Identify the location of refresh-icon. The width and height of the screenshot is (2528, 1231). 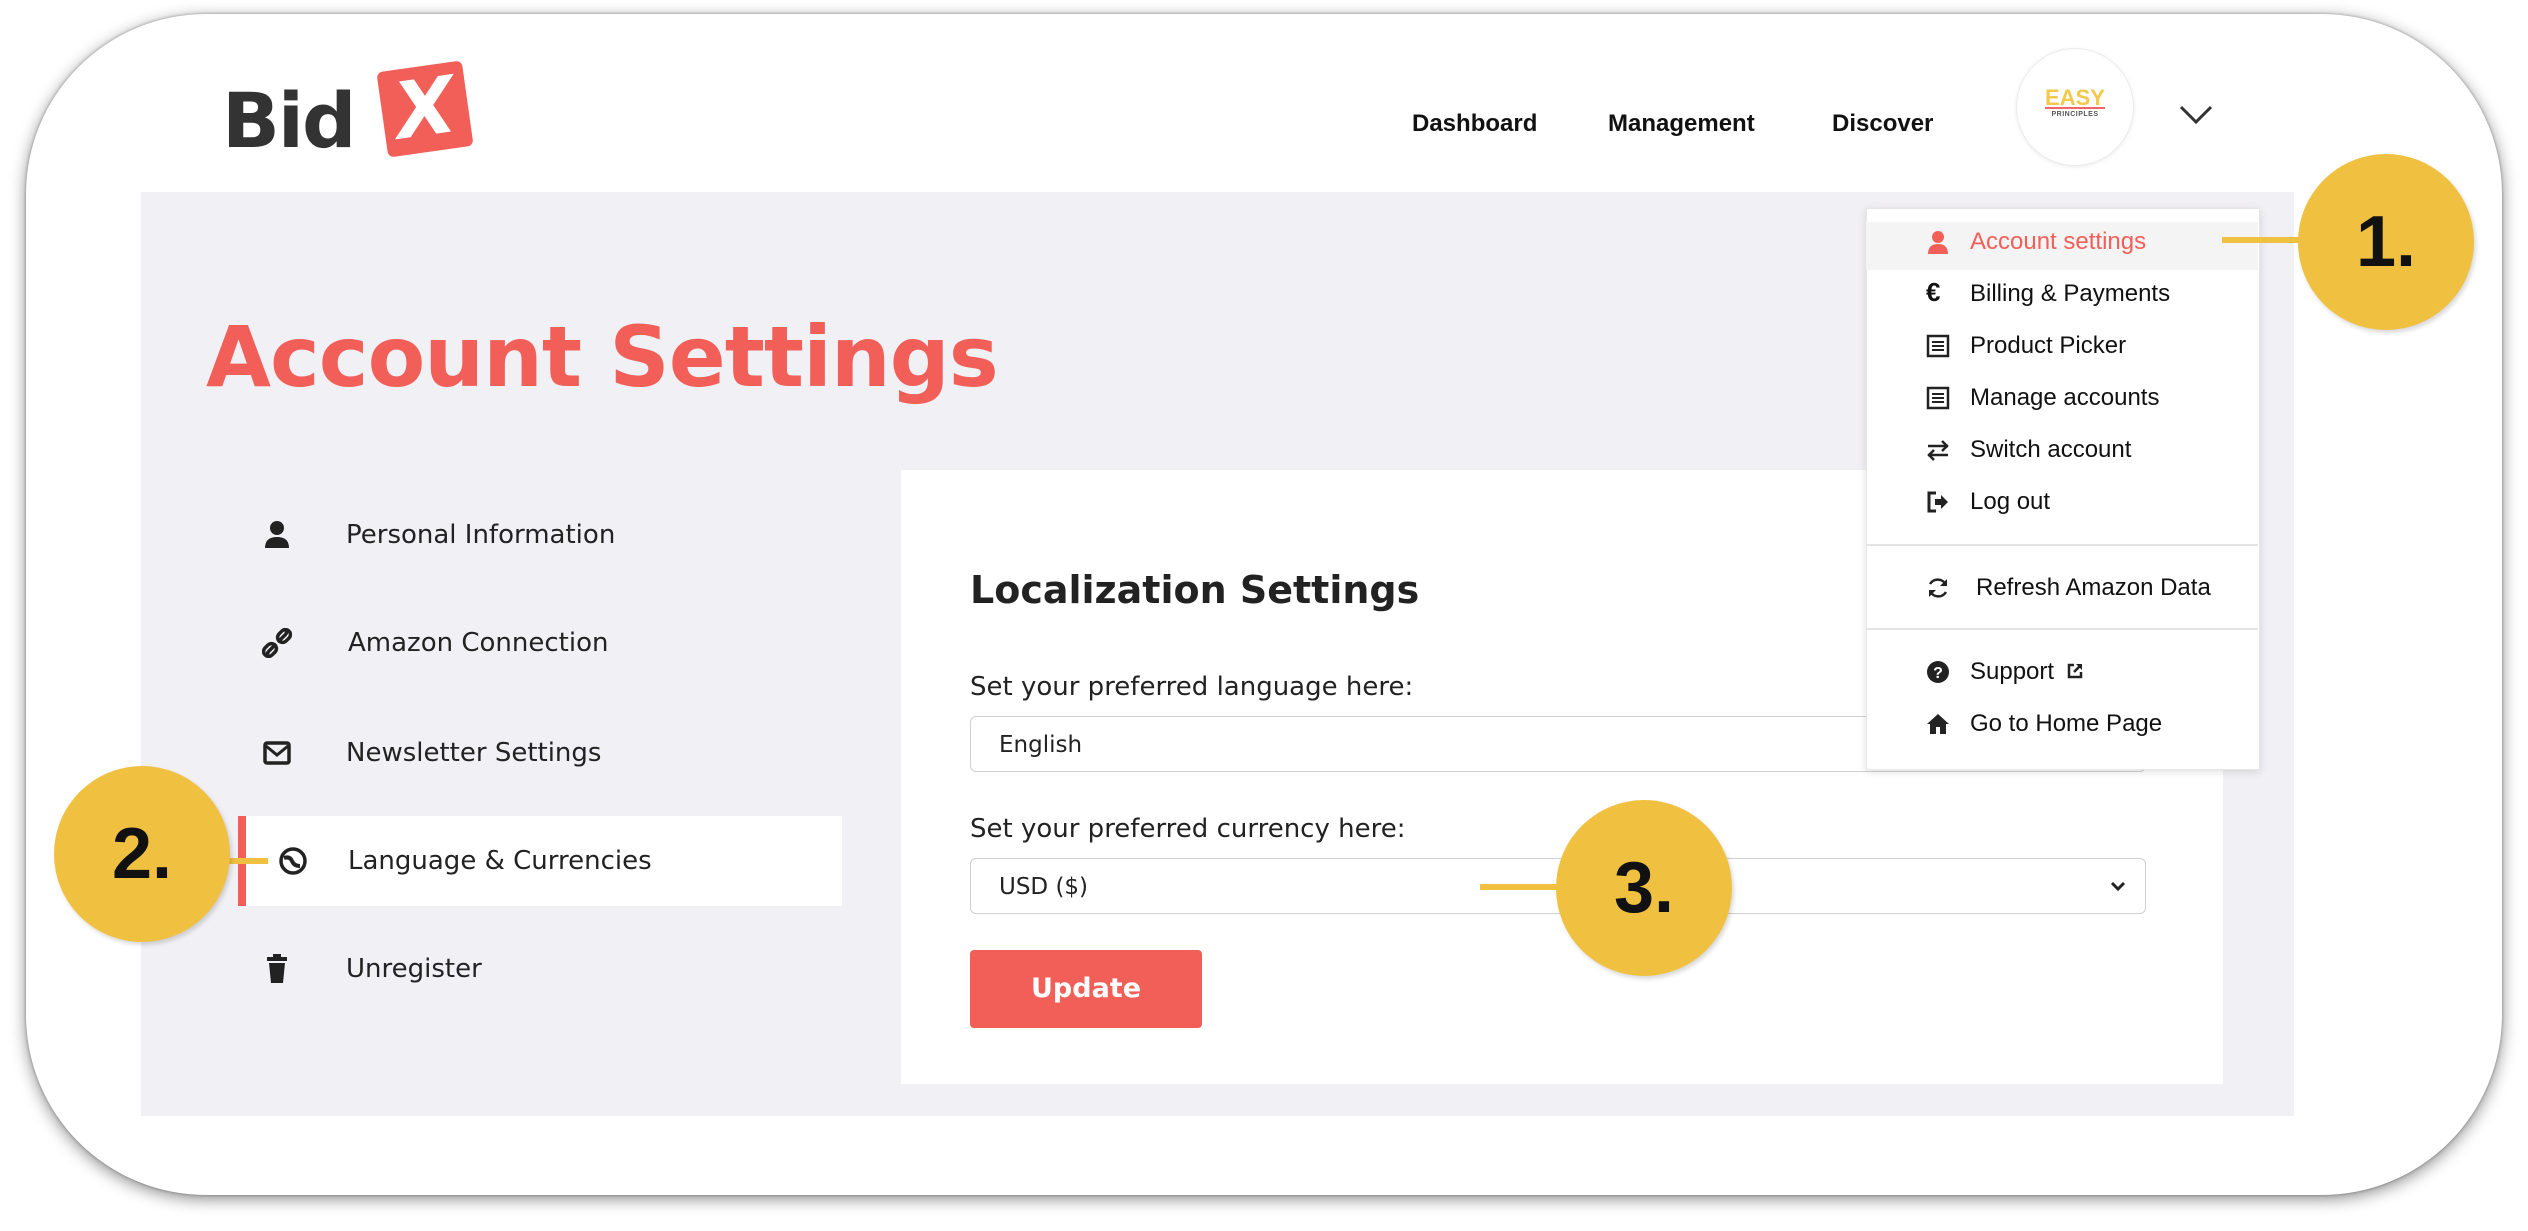
(1938, 588).